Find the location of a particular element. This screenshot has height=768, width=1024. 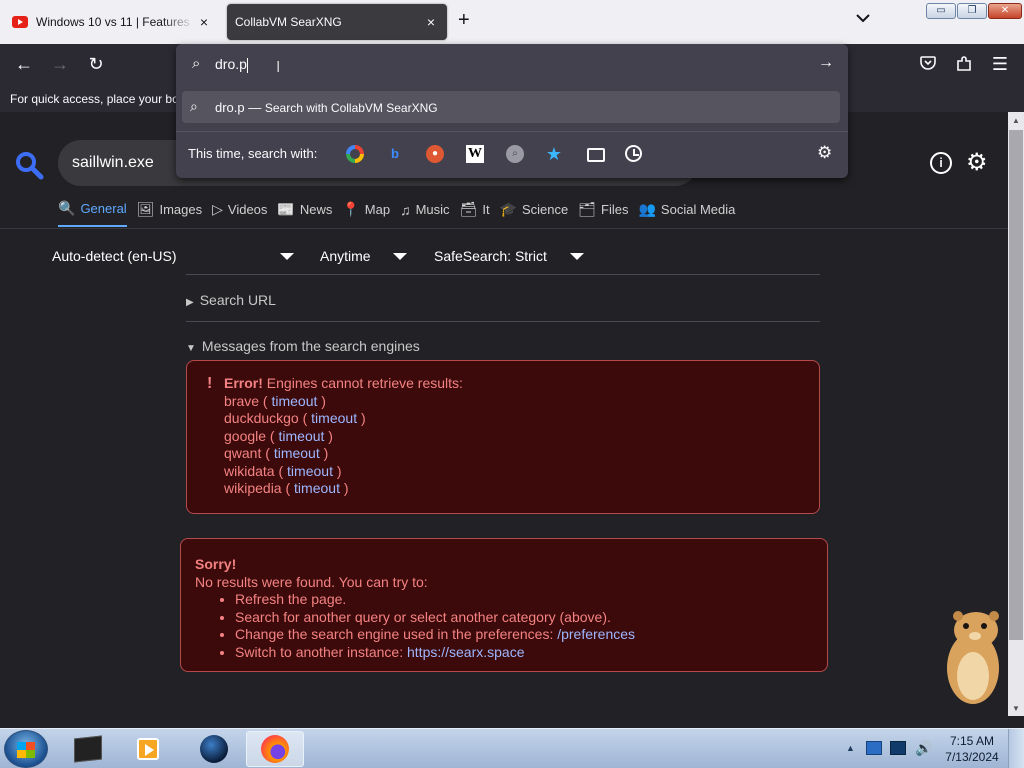

url-input-value: dro.p is located at coordinates (231, 64).